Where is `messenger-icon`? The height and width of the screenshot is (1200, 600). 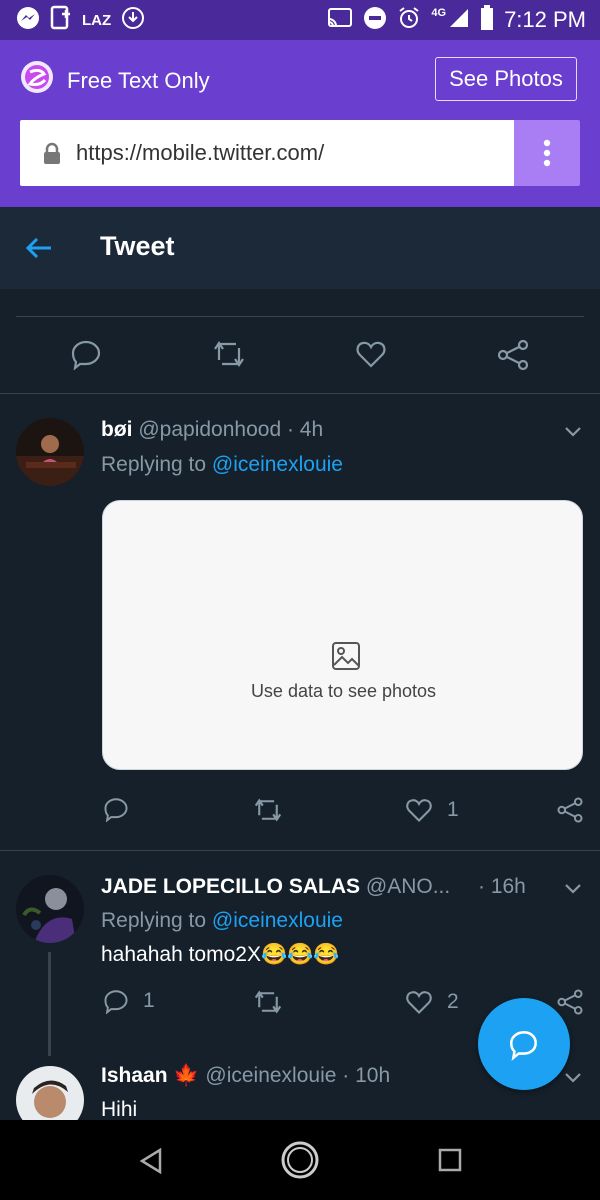
messenger-icon is located at coordinates (28, 20).